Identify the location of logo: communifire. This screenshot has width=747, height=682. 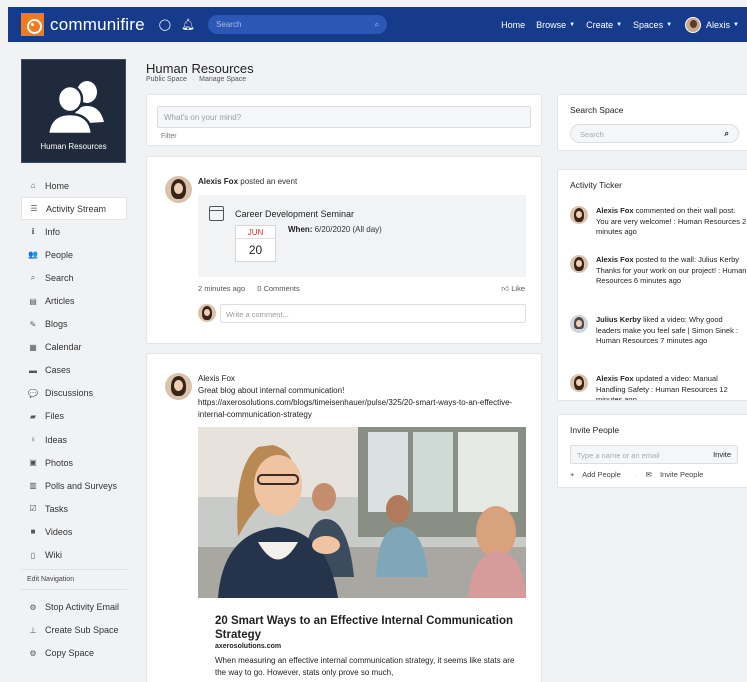
(83, 24).